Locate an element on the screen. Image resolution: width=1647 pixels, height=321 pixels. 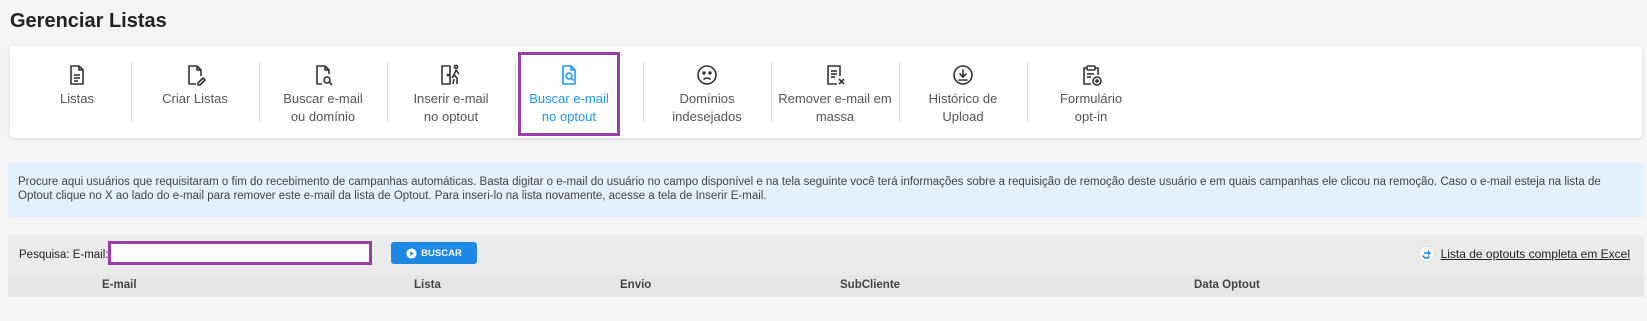
column-header-email: E-mail is located at coordinates (119, 285).